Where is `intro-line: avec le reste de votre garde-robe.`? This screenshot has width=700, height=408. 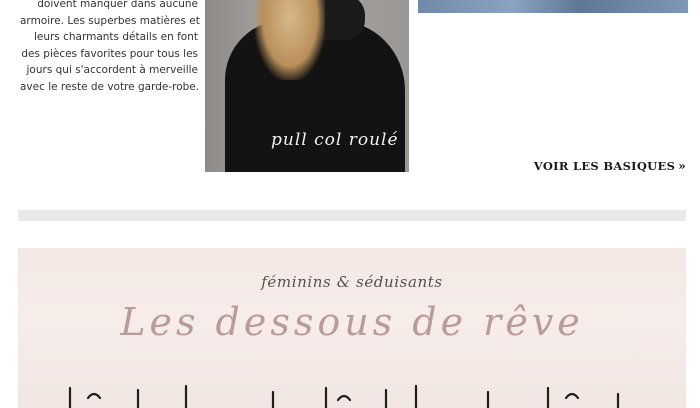
intro-line: avec le reste de votre garde-robe. is located at coordinates (110, 86).